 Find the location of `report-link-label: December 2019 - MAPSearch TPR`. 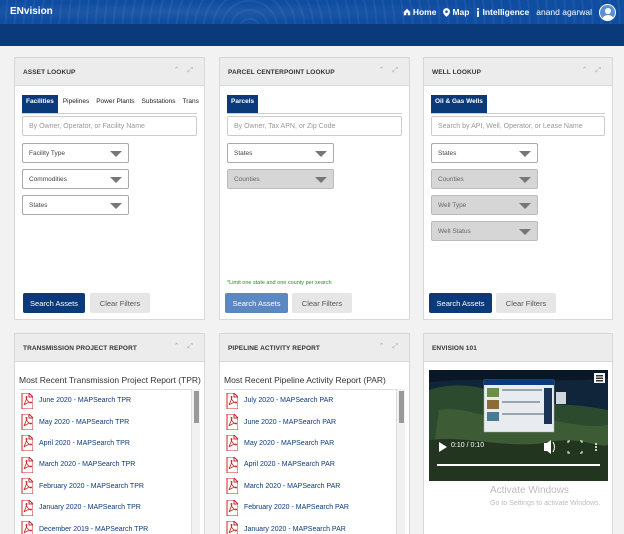

report-link-label: December 2019 - MAPSearch TPR is located at coordinates (94, 529).